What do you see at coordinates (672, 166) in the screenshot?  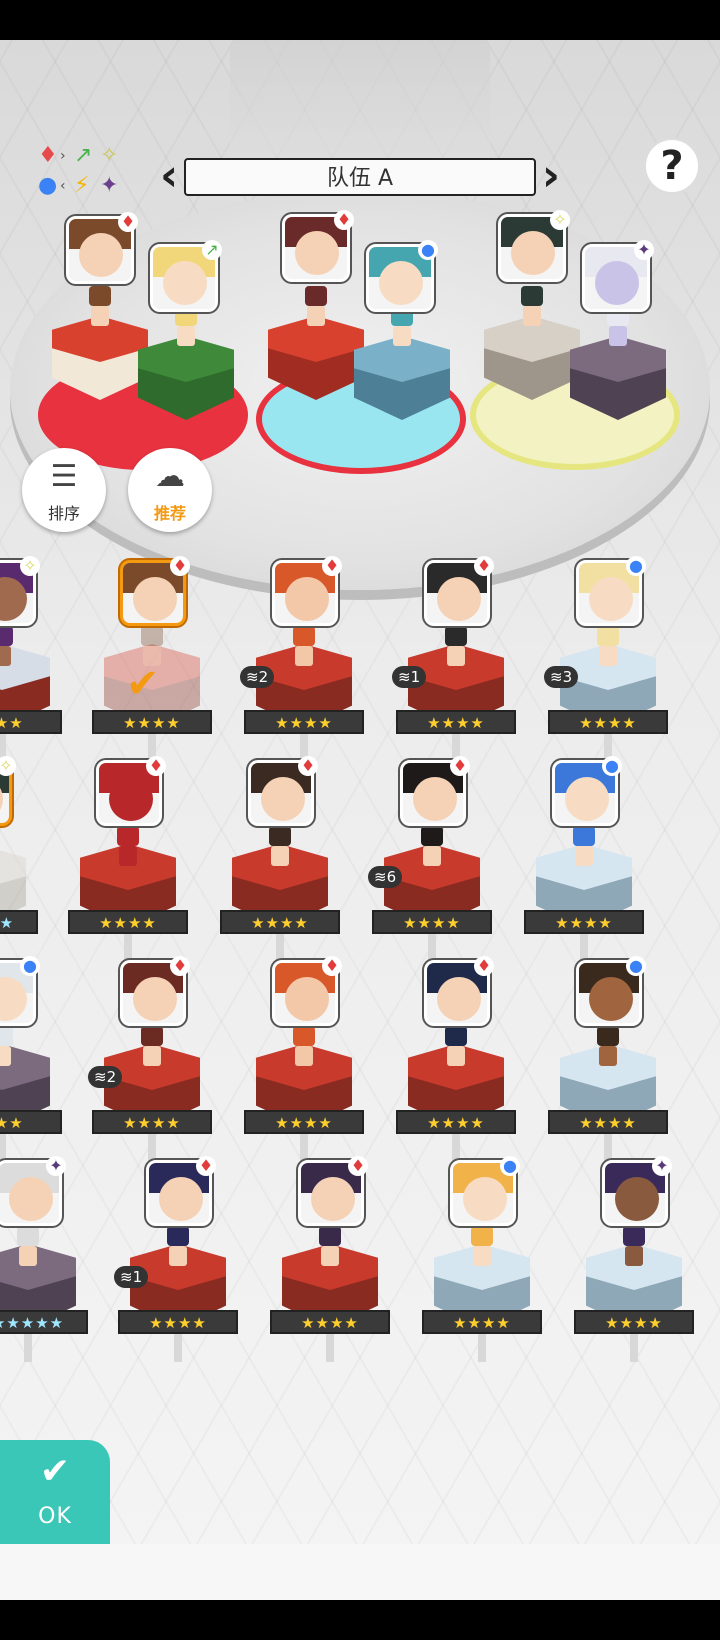 I see `help-button: ?` at bounding box center [672, 166].